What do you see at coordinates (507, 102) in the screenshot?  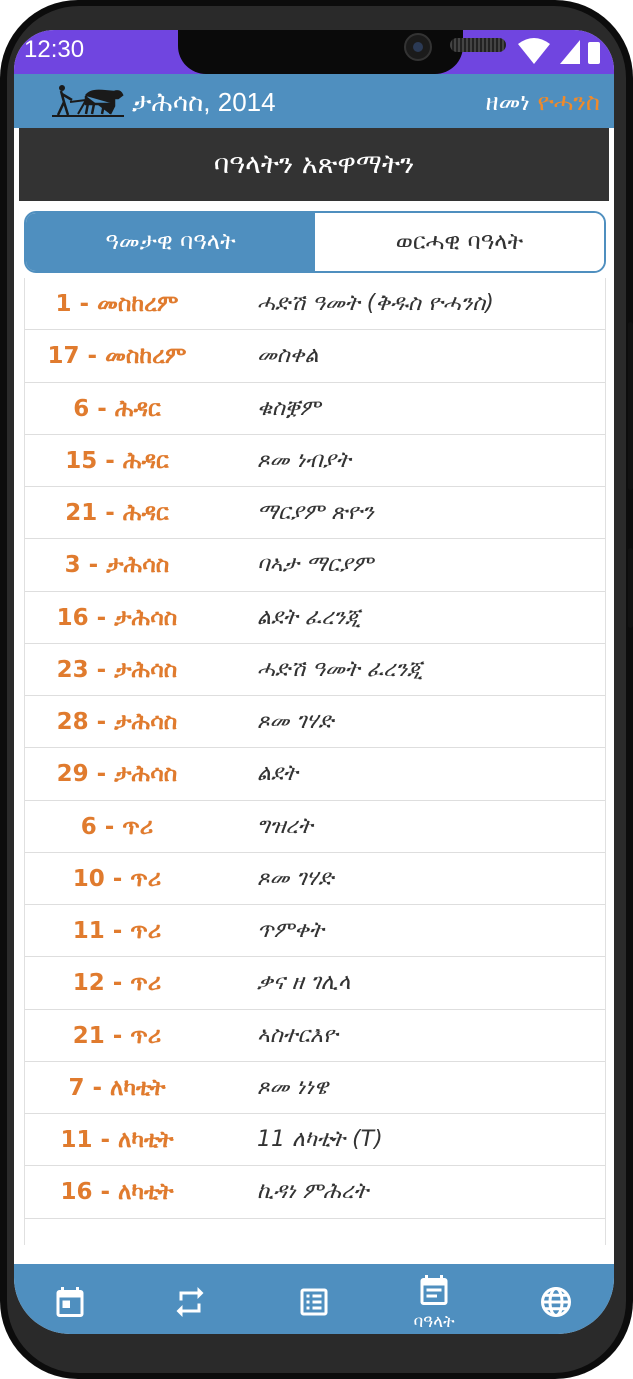 I see `era-prefix: ዘመነ` at bounding box center [507, 102].